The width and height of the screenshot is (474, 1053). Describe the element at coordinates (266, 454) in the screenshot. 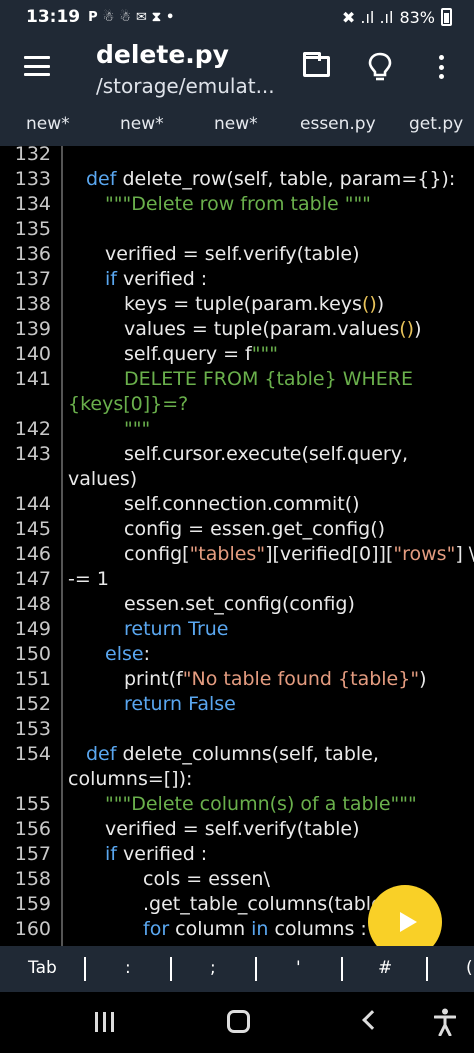

I see `code-text: self.cursor.execute(self.query,` at that location.